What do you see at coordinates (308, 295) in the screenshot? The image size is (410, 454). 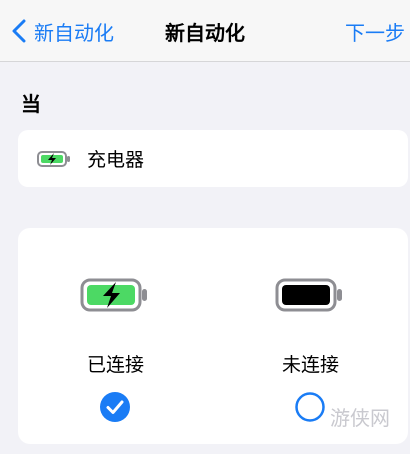 I see `battery-full-icon` at bounding box center [308, 295].